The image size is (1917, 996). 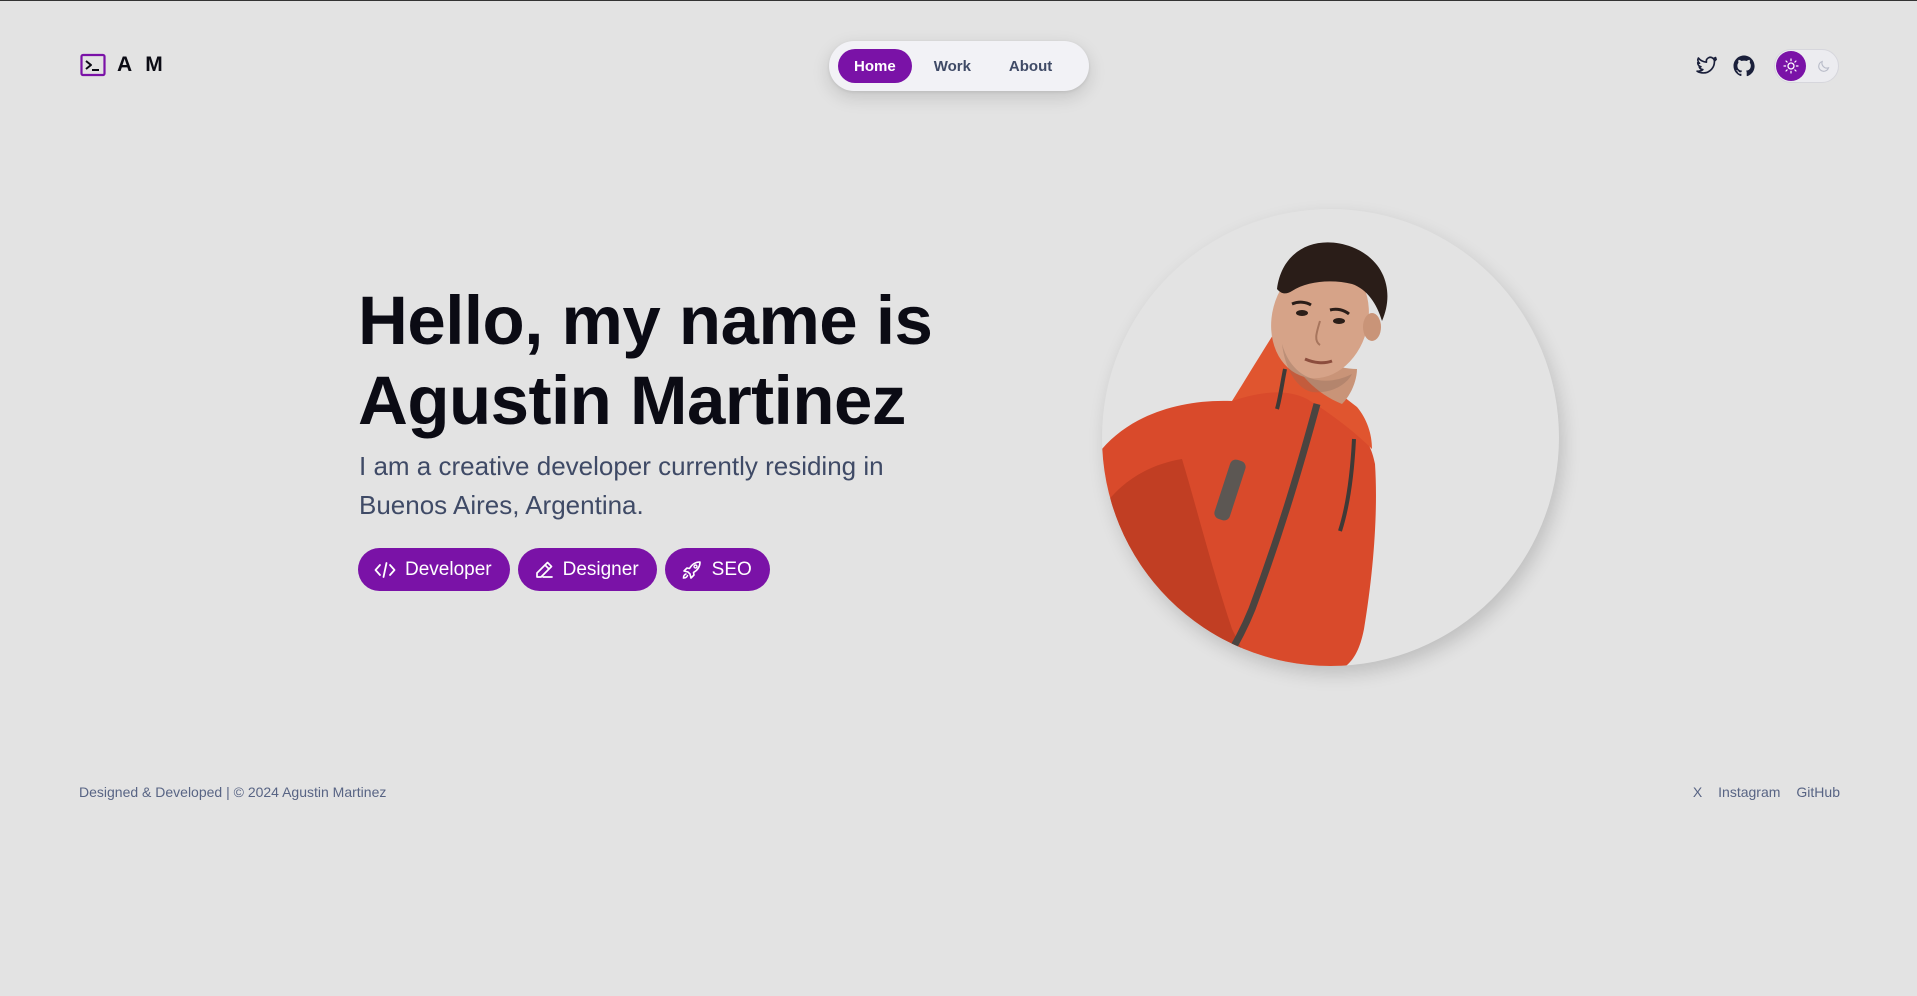 I want to click on moon-icon-wrap, so click(x=1824, y=66).